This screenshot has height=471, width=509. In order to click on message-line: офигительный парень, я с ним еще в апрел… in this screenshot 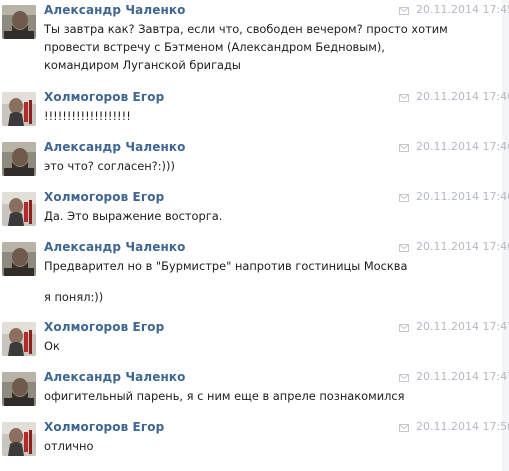, I will do `click(224, 396)`.